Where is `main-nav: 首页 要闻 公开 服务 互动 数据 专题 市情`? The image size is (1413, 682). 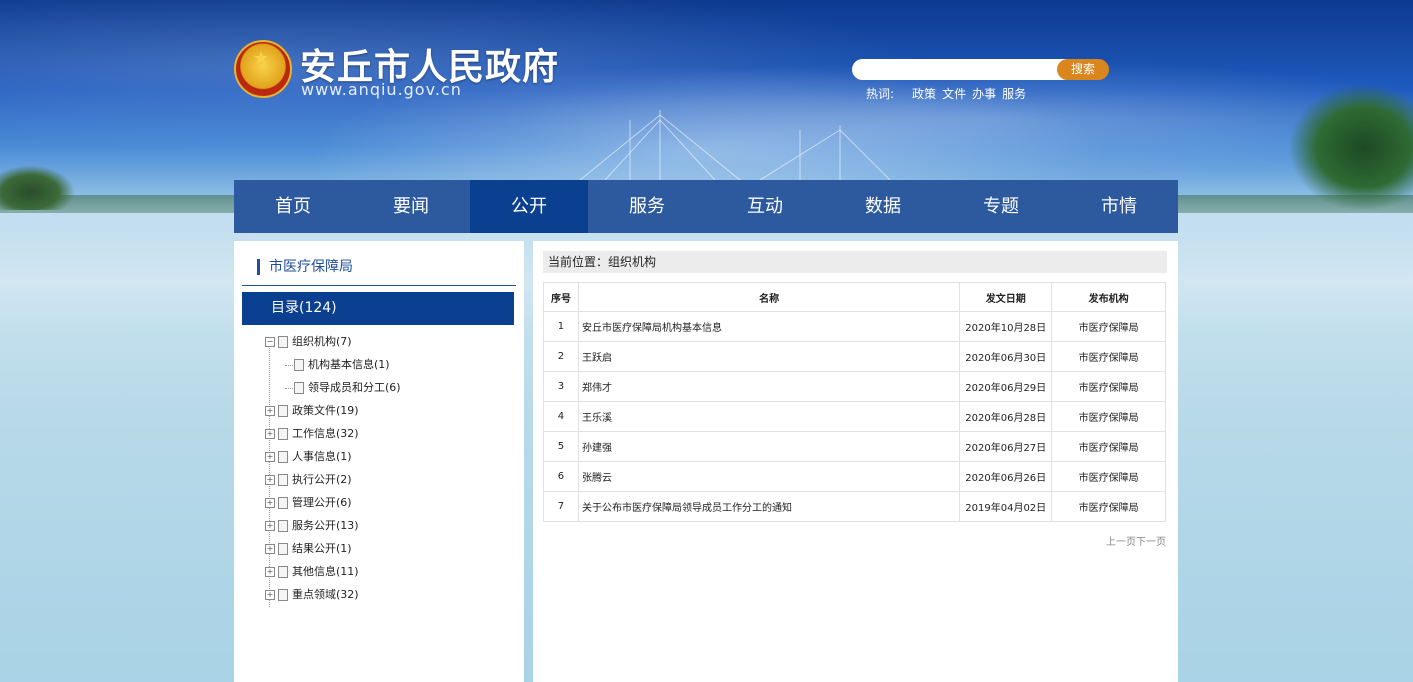
main-nav: 首页 要闻 公开 服务 互动 数据 专题 市情 is located at coordinates (706, 206).